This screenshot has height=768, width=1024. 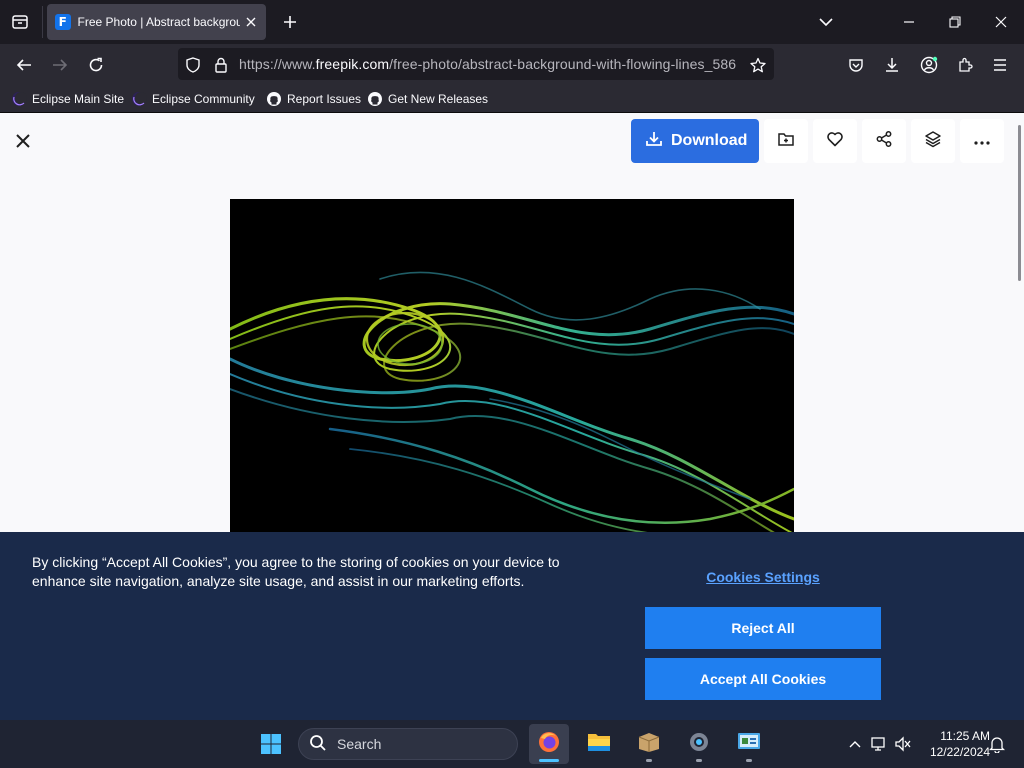 I want to click on heart-icon, so click(x=835, y=141).